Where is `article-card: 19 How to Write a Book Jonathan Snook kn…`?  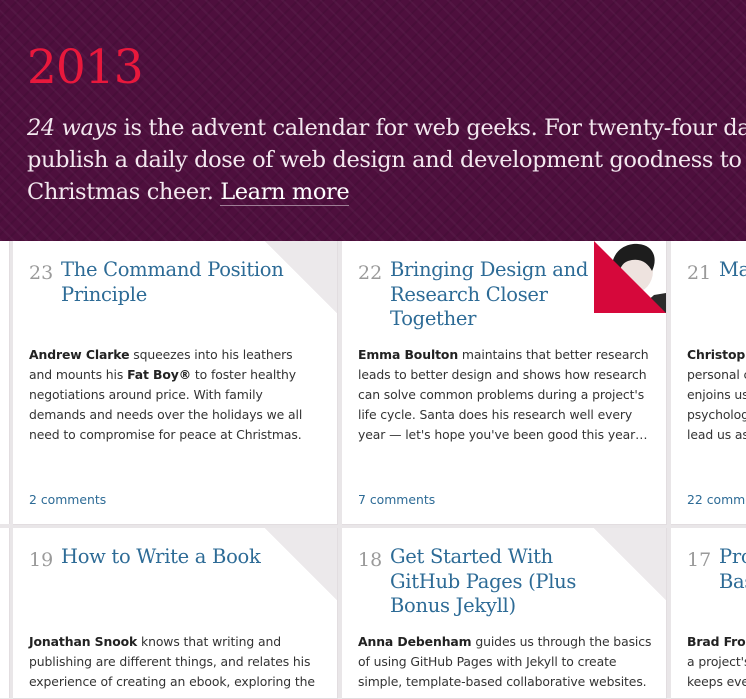
article-card: 19 How to Write a Book Jonathan Snook kn… is located at coordinates (175, 613).